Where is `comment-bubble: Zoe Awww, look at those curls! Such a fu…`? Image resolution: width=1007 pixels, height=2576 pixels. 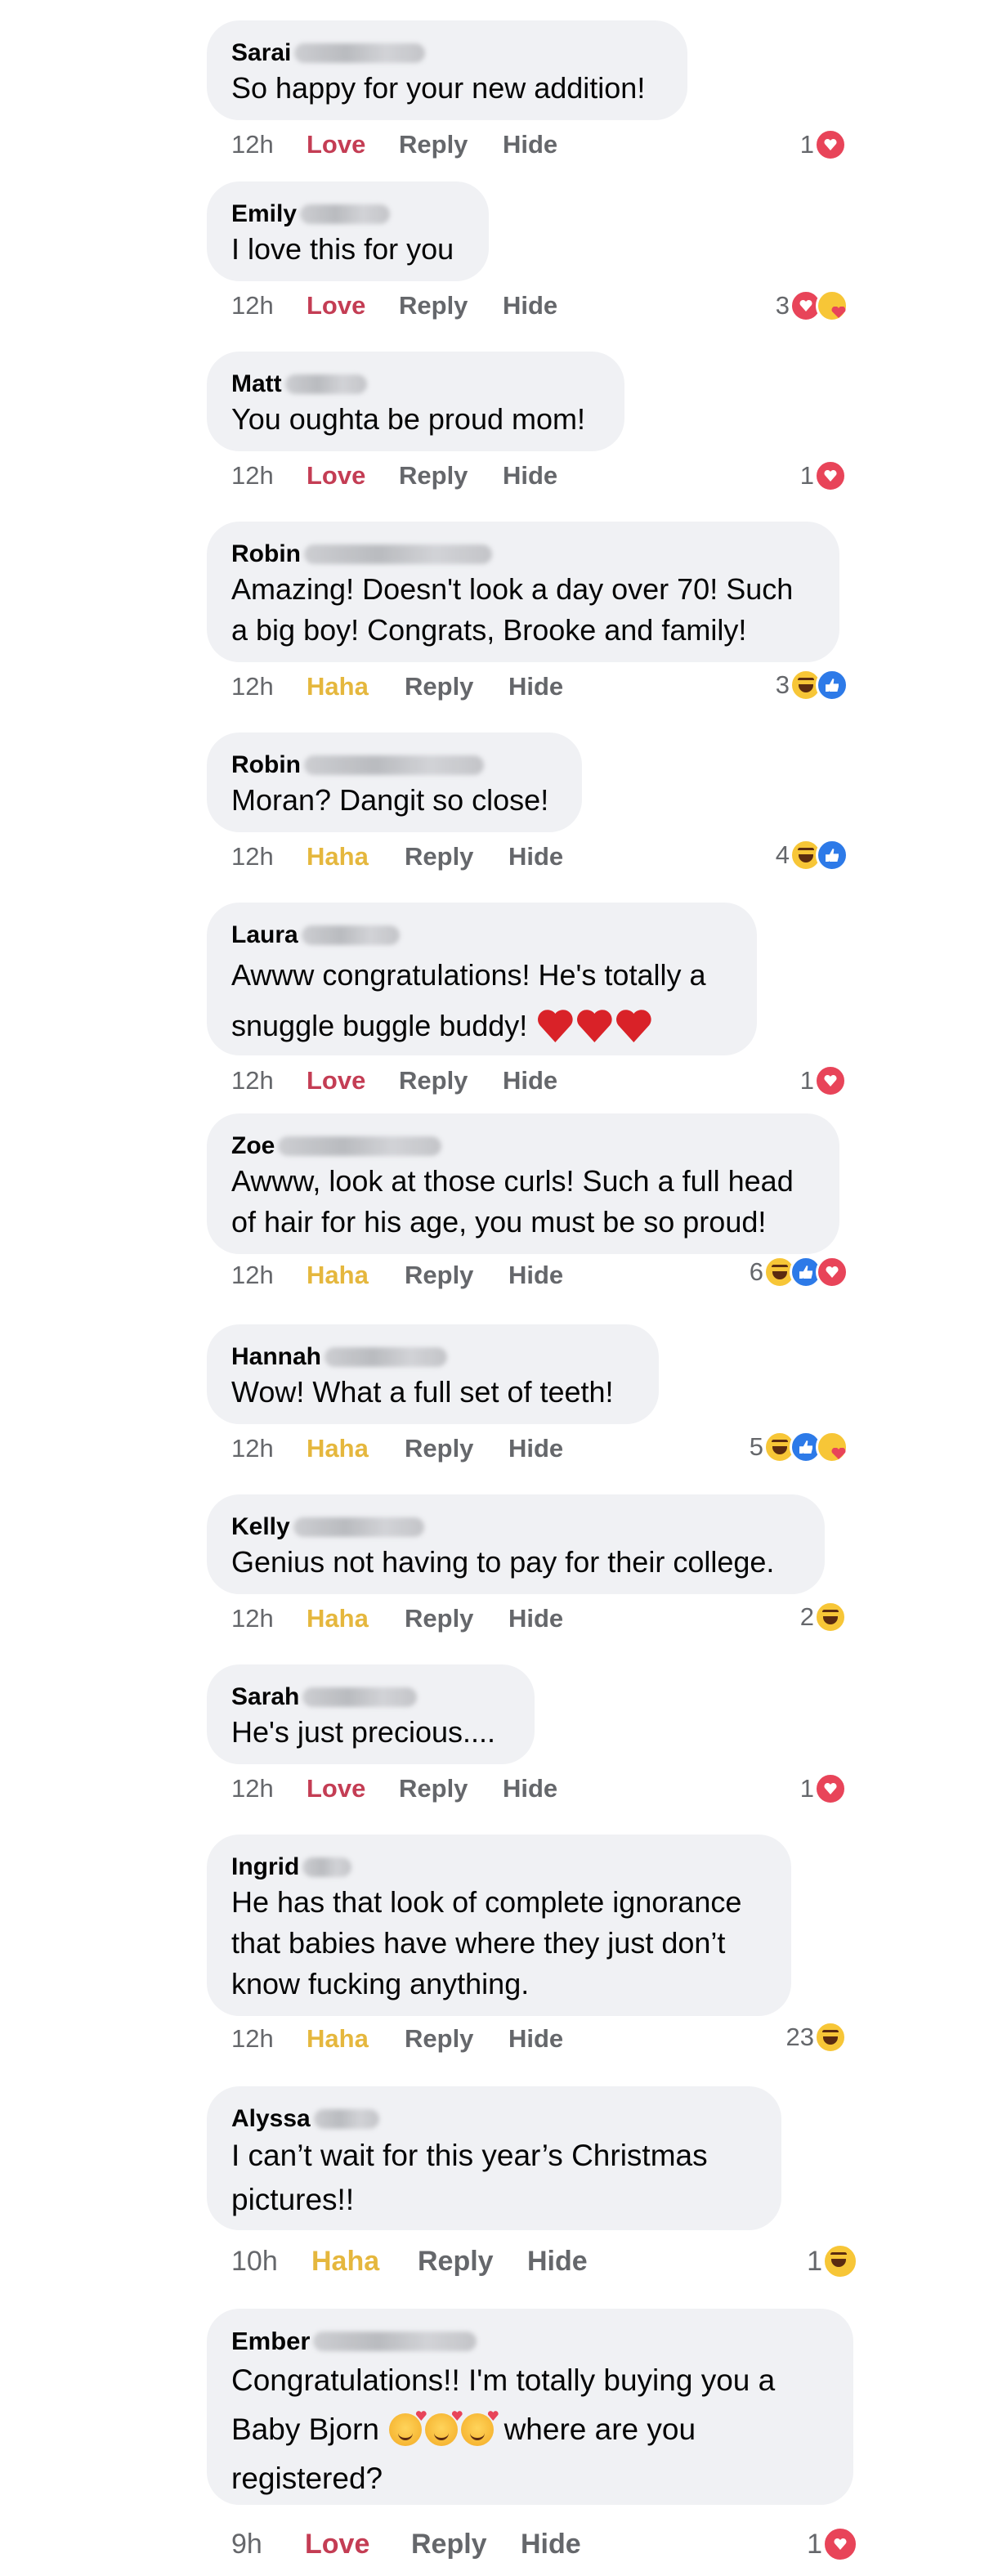
comment-bubble: Zoe Awww, look at those curls! Such a fu… is located at coordinates (523, 1184).